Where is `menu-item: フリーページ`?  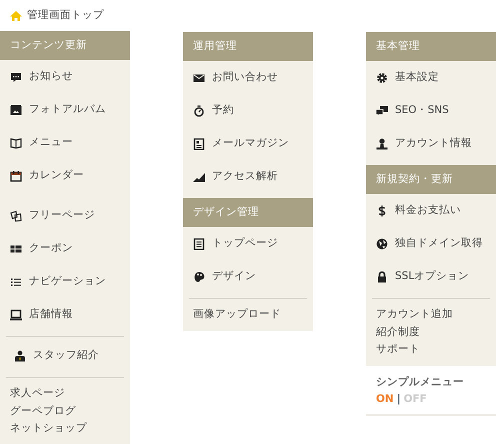 menu-item: フリーページ is located at coordinates (65, 215).